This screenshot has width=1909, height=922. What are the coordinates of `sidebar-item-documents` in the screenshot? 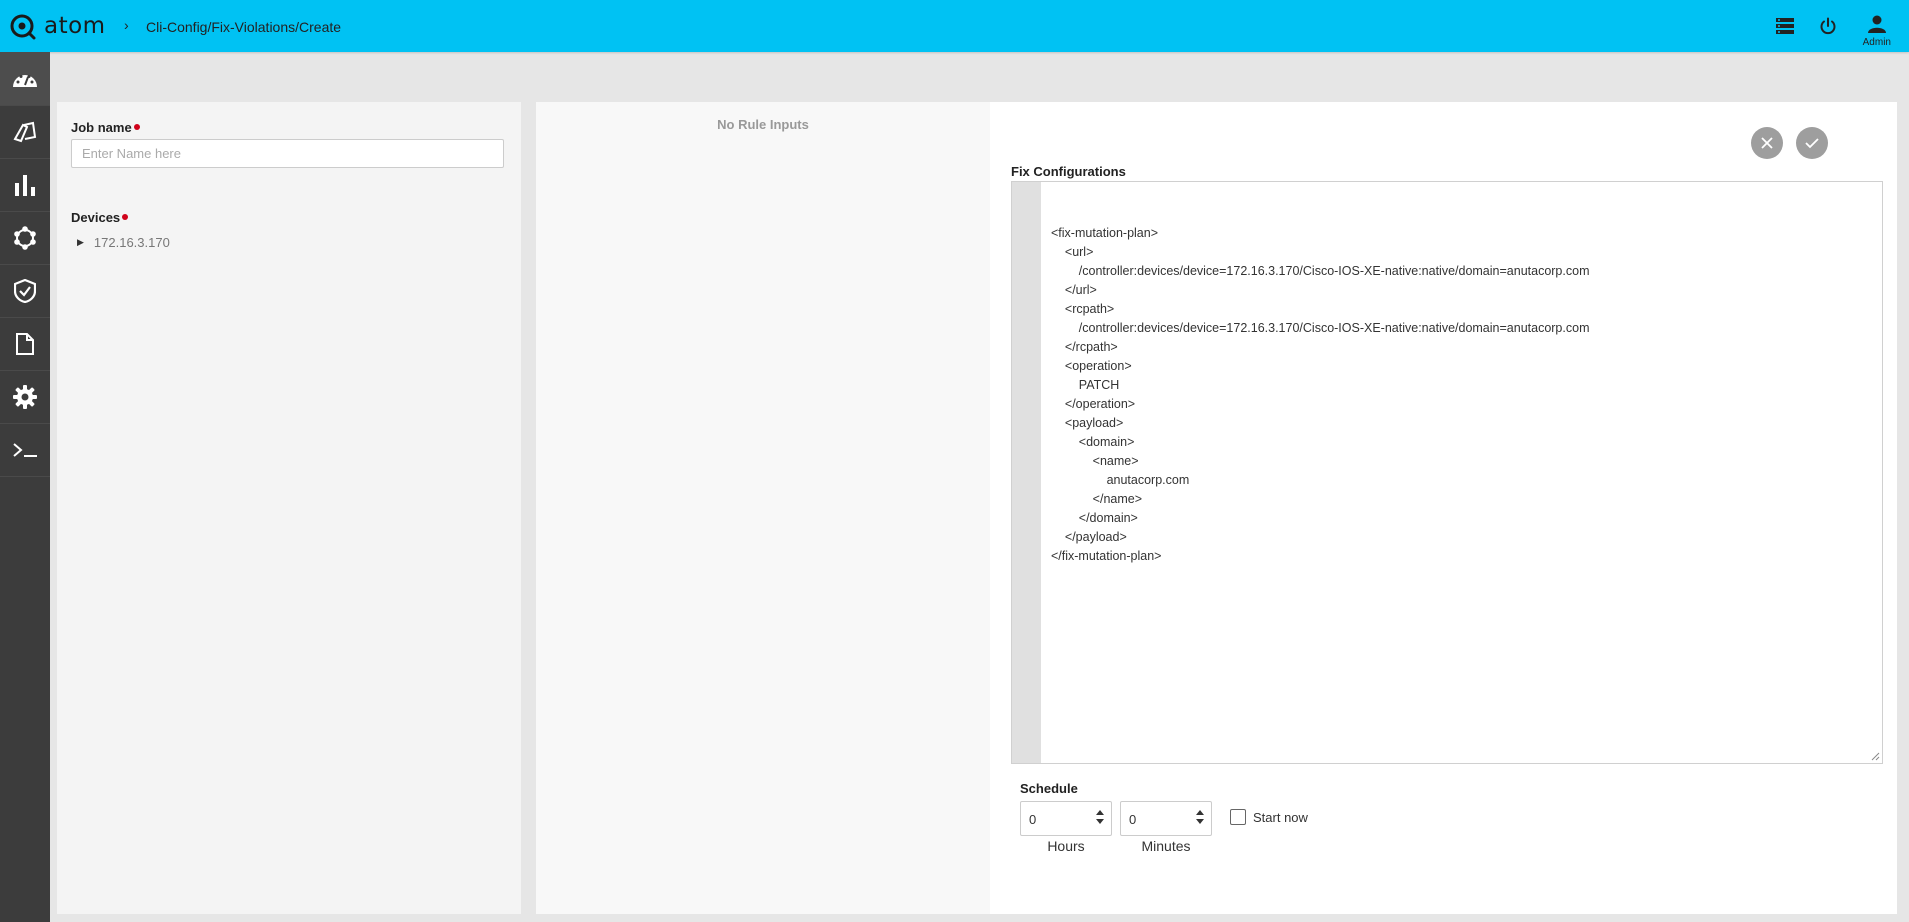 It's located at (25, 344).